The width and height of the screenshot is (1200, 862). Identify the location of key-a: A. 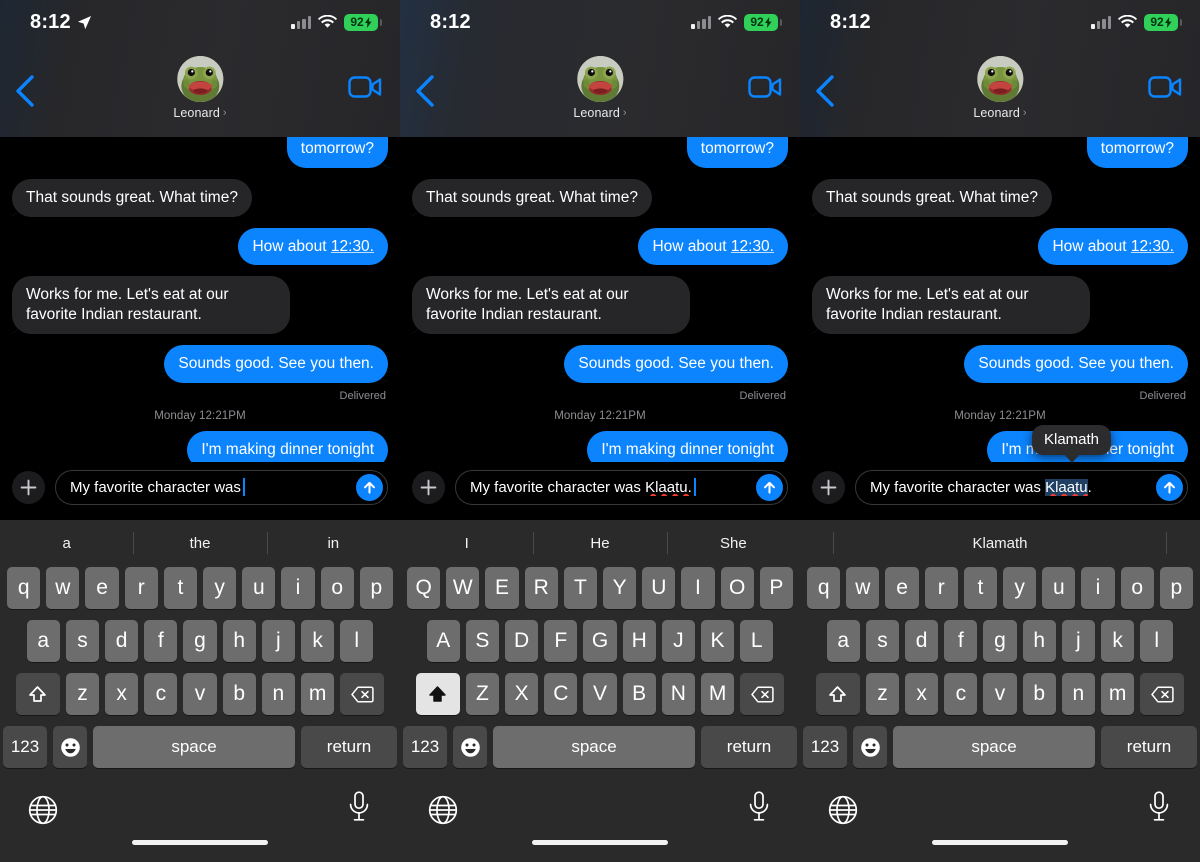
(443, 641).